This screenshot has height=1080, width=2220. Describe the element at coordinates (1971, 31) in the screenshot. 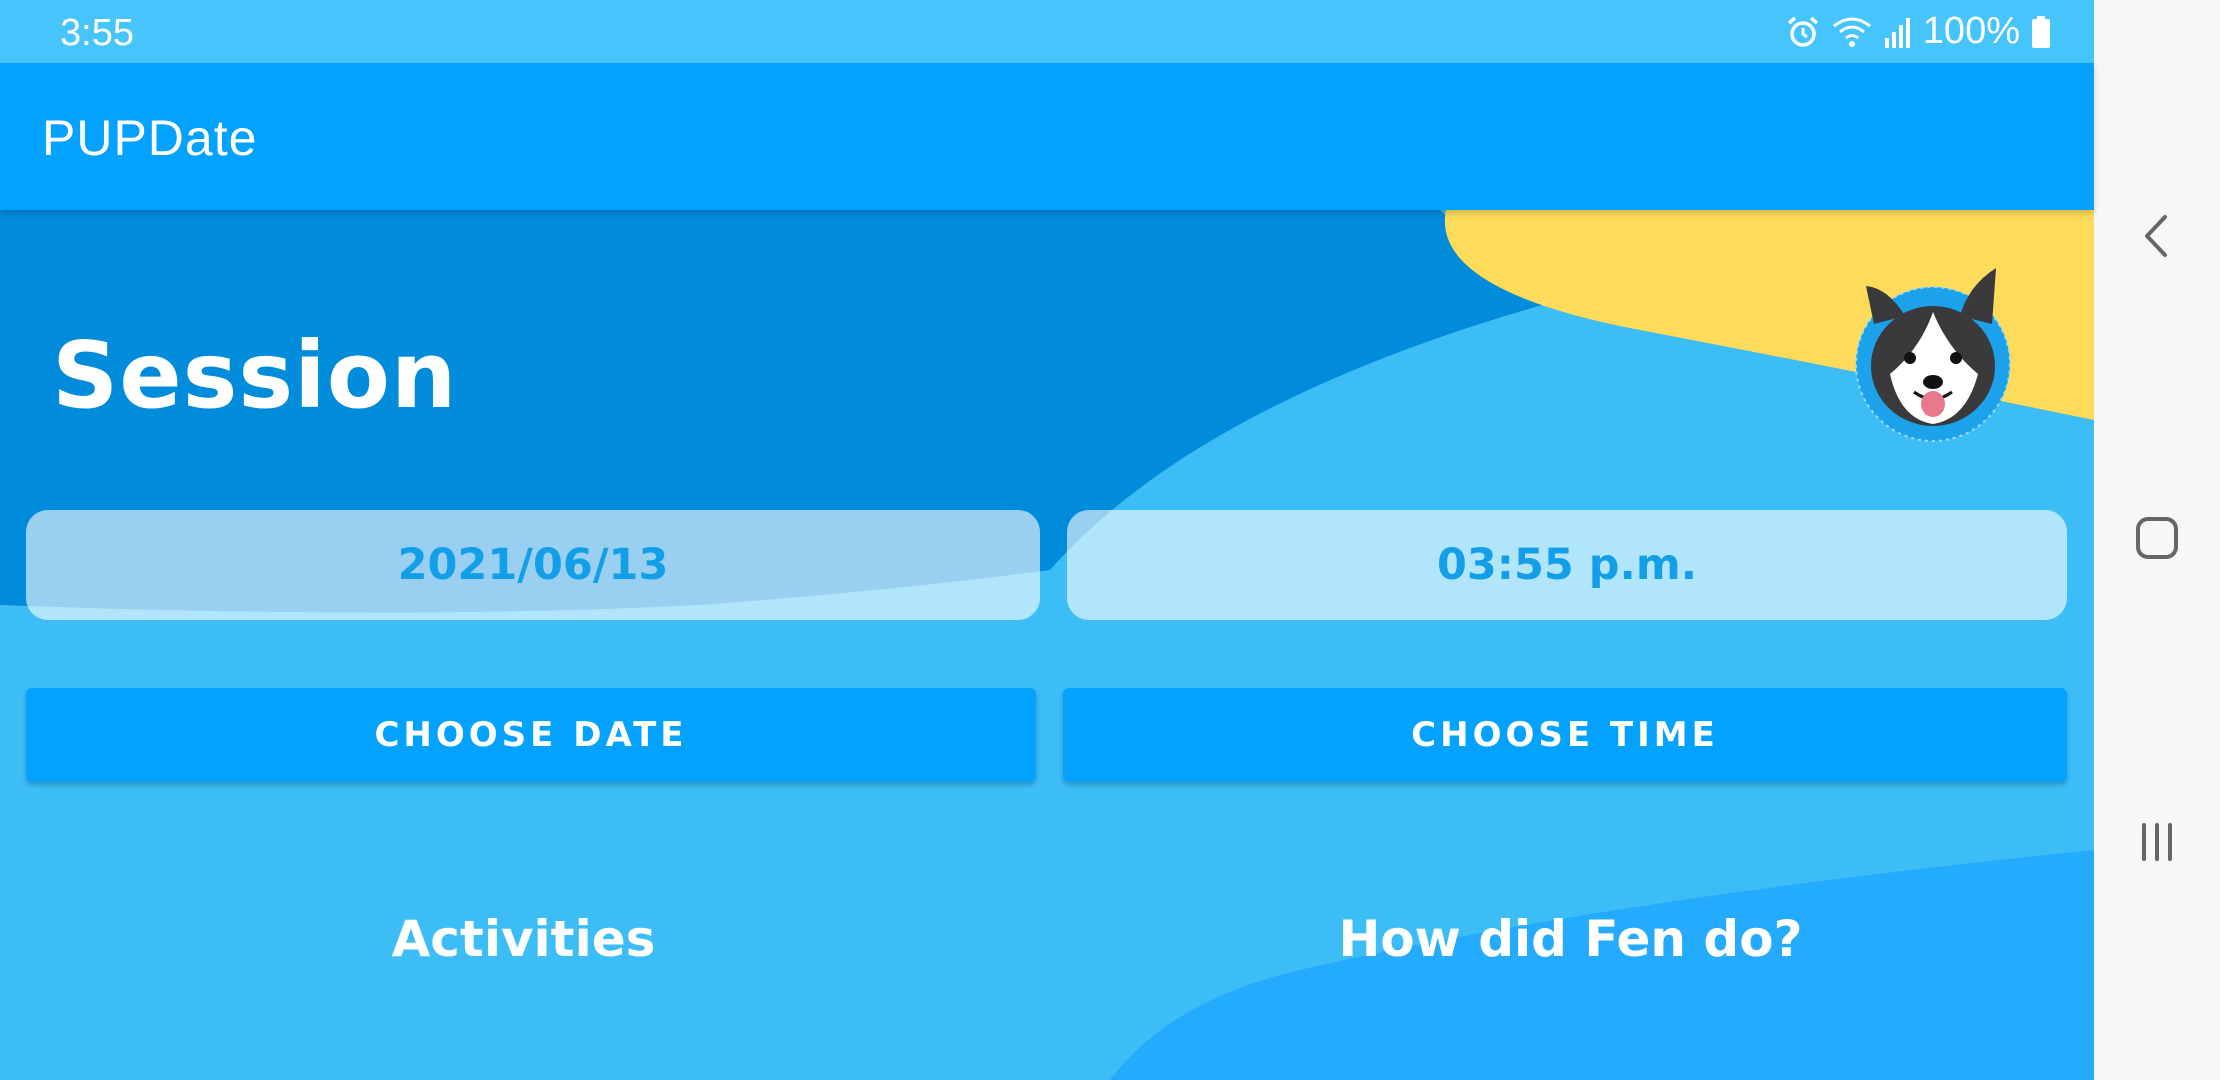

I see `battery-percentage: 100%` at that location.